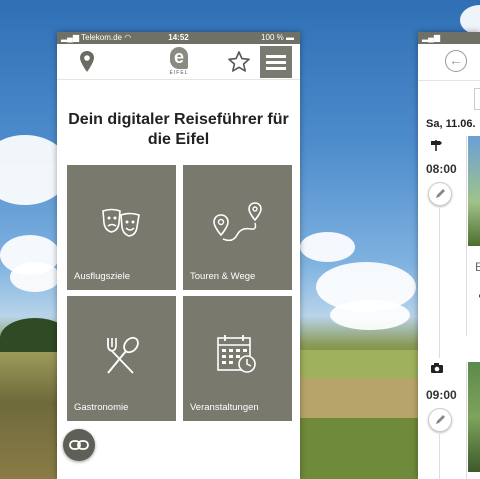 The width and height of the screenshot is (480, 479). Describe the element at coordinates (437, 368) in the screenshot. I see `camera-icon` at that location.